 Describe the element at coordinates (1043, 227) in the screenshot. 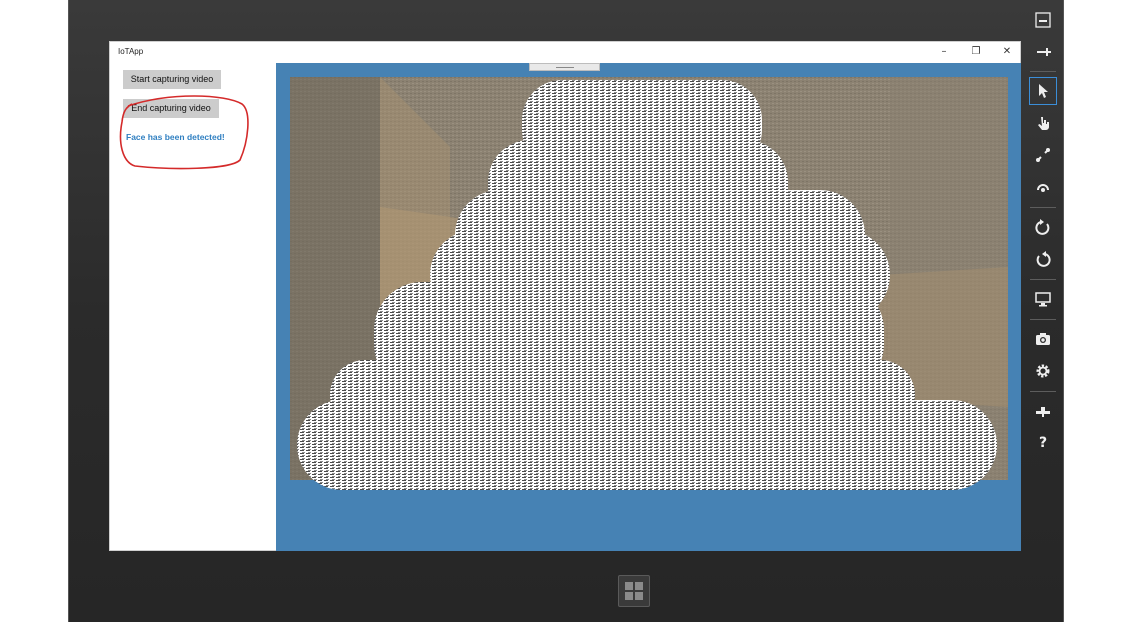

I see `rotate-clockwise-icon` at that location.